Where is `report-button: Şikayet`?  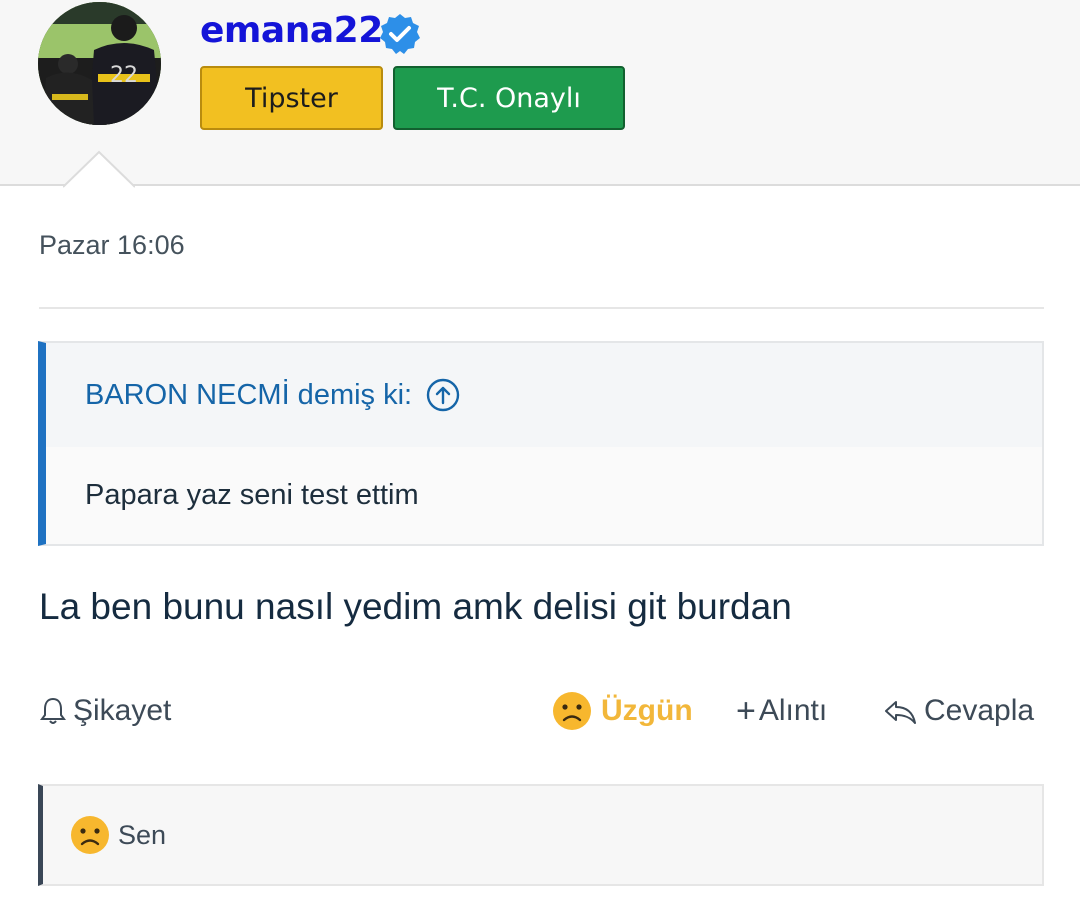 report-button: Şikayet is located at coordinates (105, 711).